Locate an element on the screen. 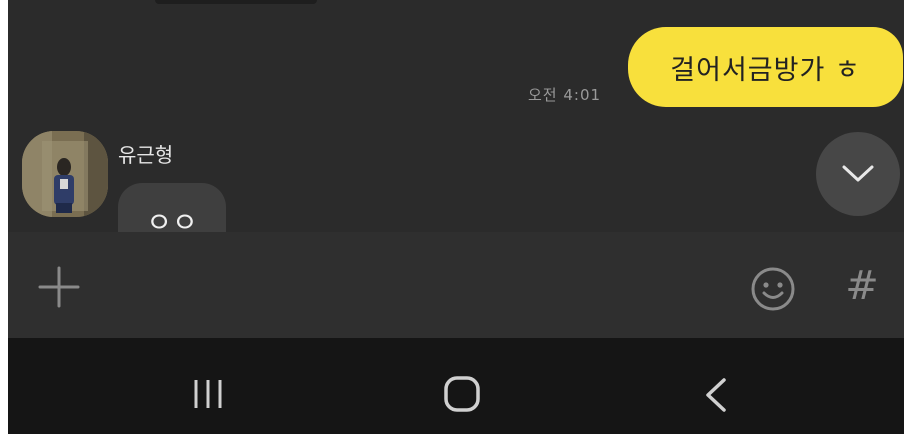 This screenshot has width=911, height=434. sender-name: 유근형 is located at coordinates (146, 155).